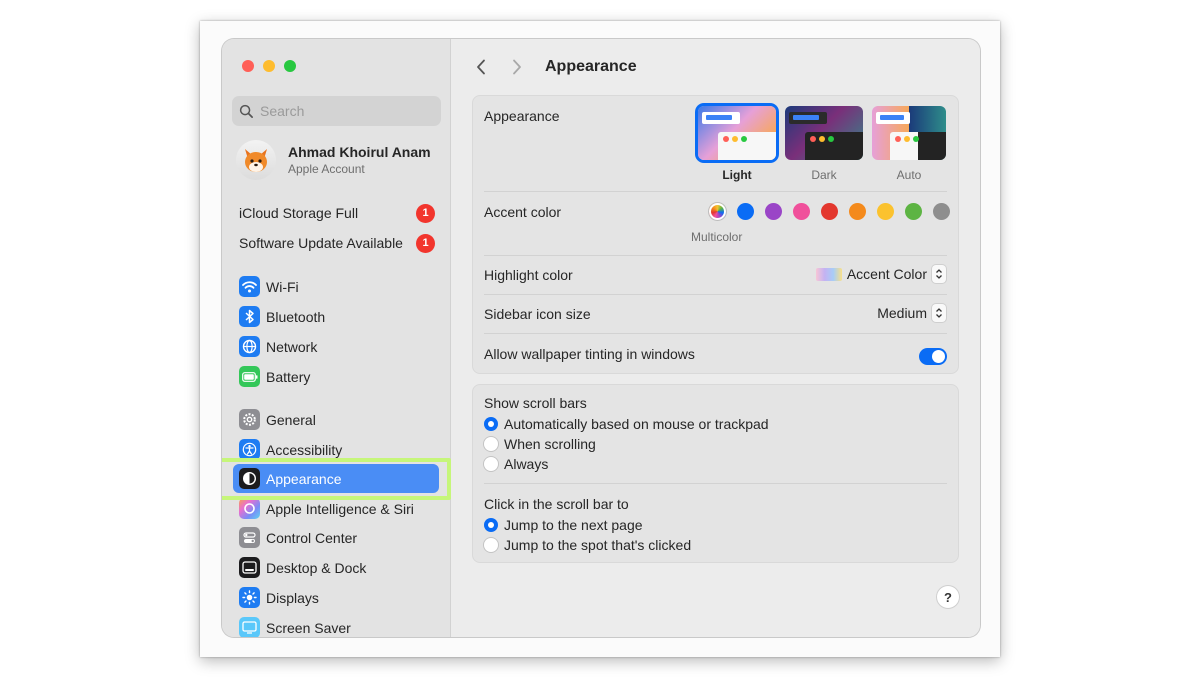 The height and width of the screenshot is (698, 1200). What do you see at coordinates (336, 479) in the screenshot?
I see `annotation-highlight` at bounding box center [336, 479].